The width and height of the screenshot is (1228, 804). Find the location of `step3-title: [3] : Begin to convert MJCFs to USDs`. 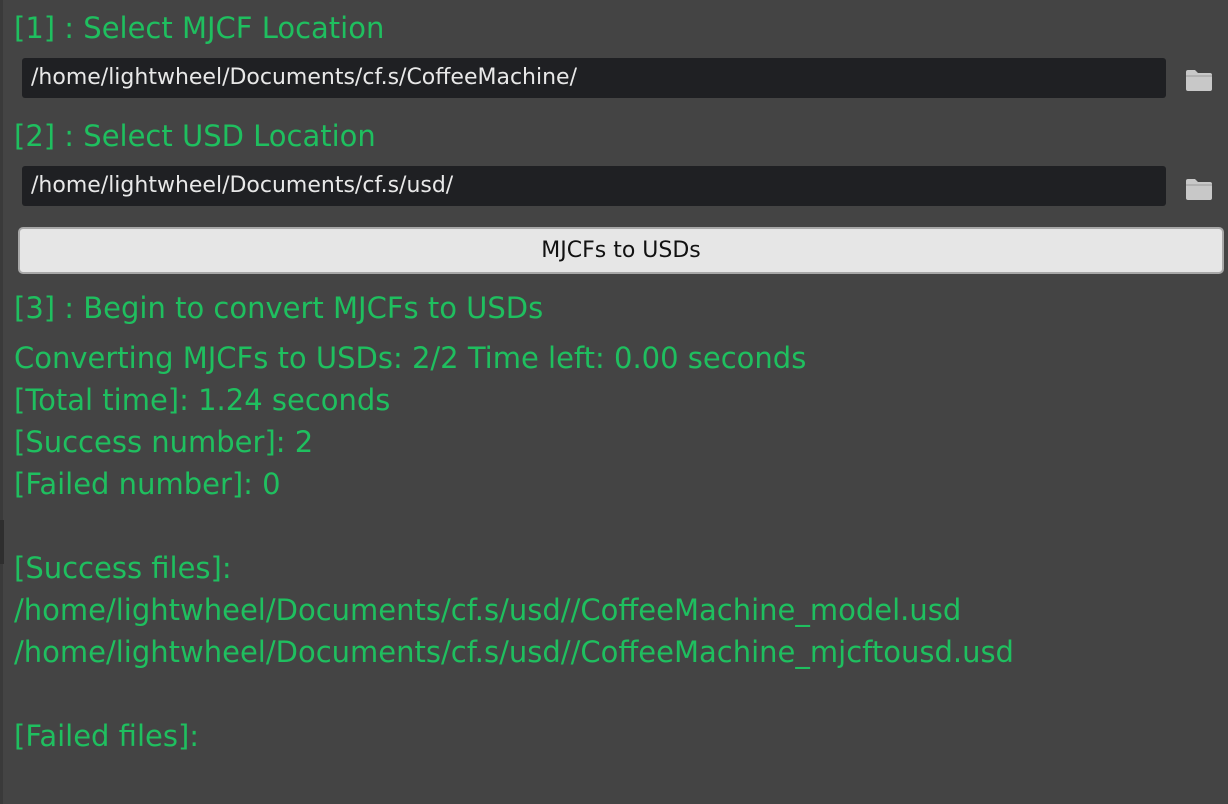

step3-title: [3] : Begin to convert MJCFs to USDs is located at coordinates (279, 308).